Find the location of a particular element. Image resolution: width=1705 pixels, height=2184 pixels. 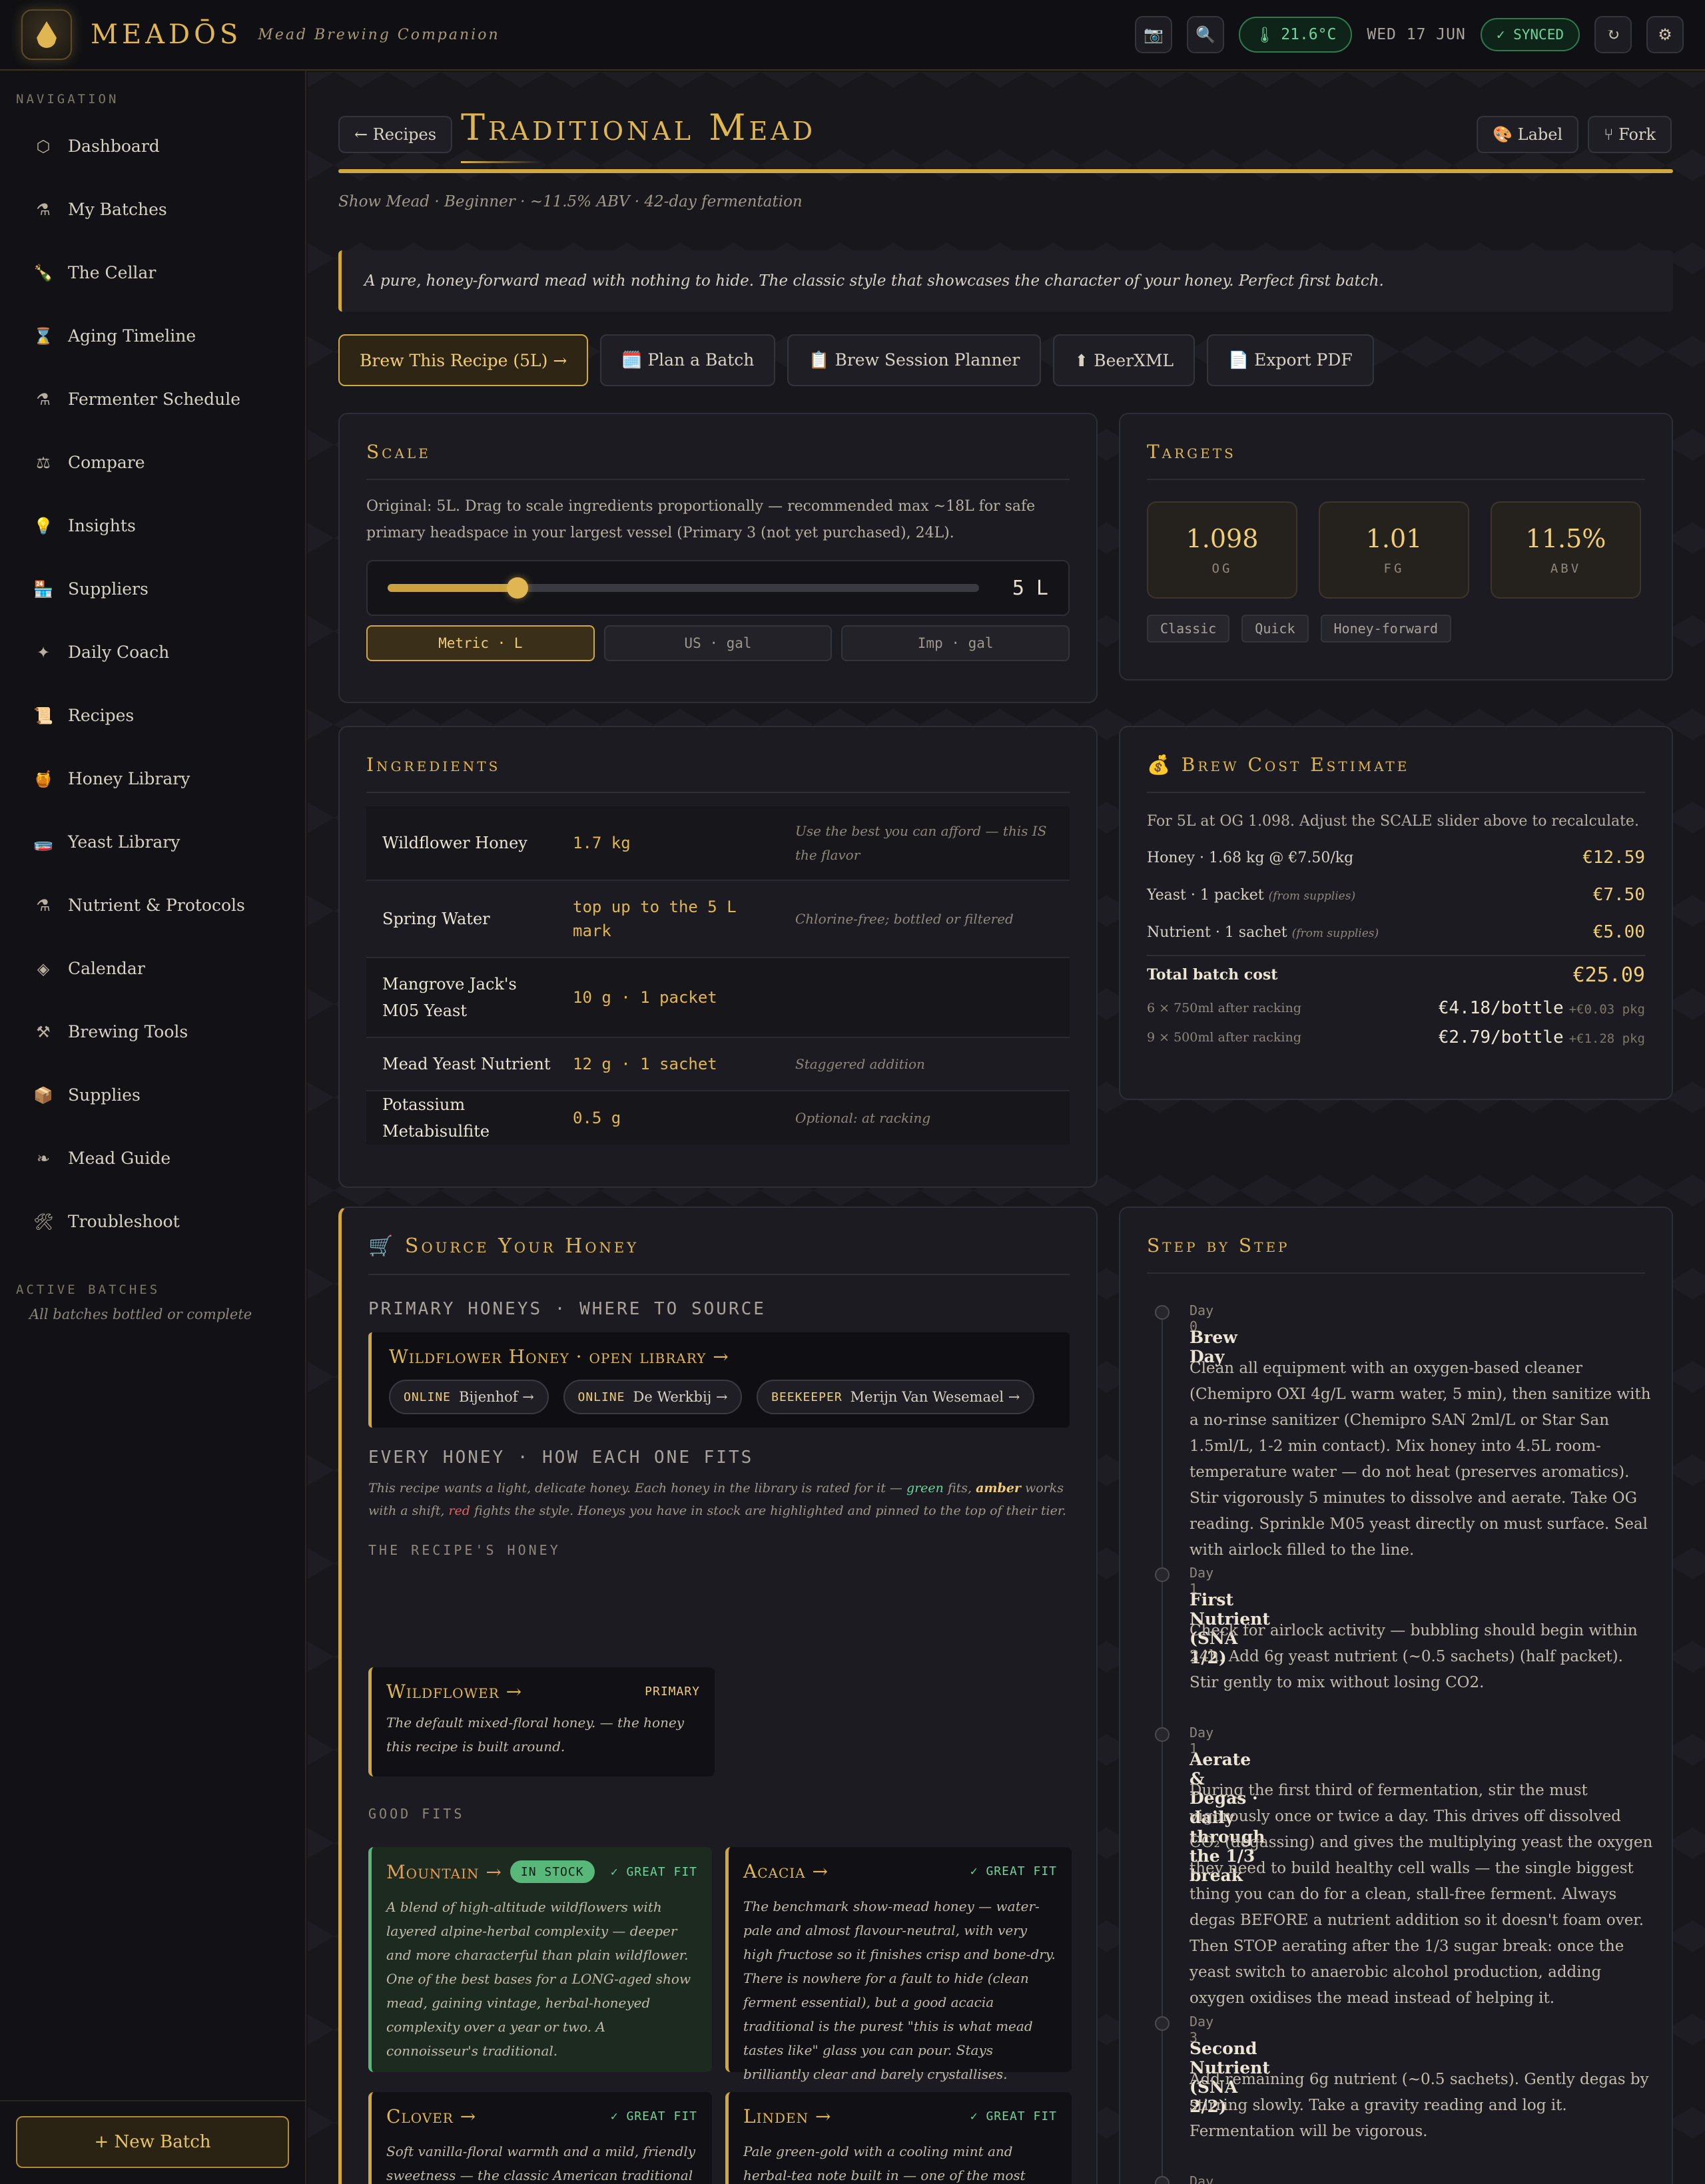

honey-title: Linden → is located at coordinates (788, 2116).